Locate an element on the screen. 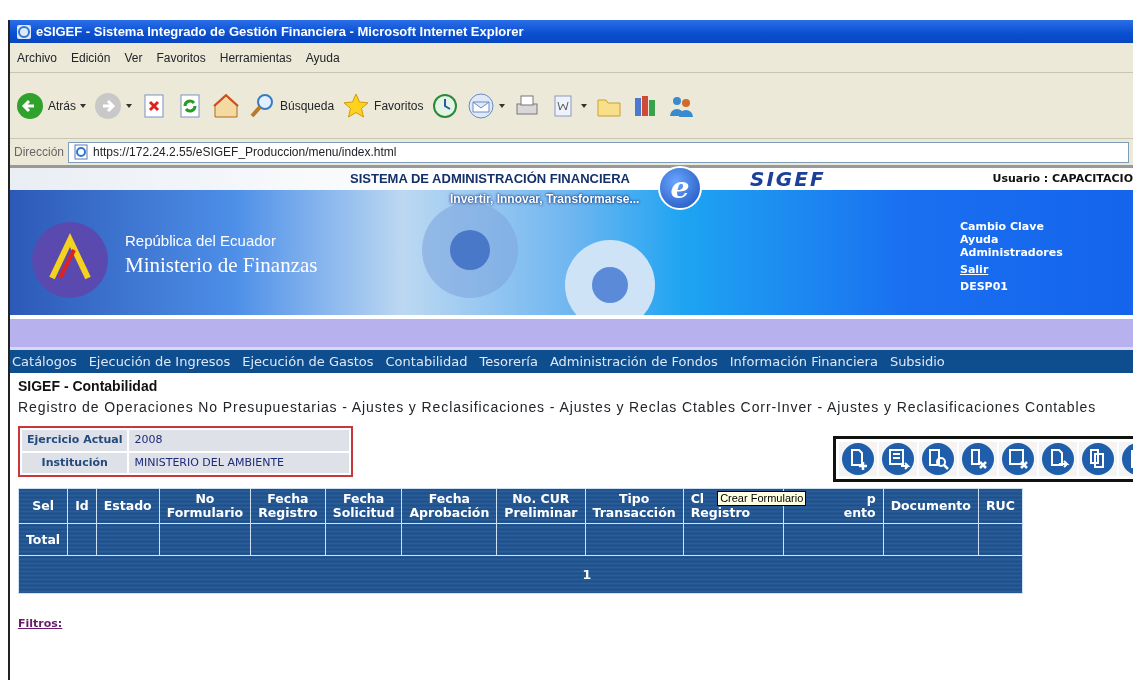 Image resolution: width=1133 pixels, height=680 pixels. document-x-icon is located at coordinates (978, 459).